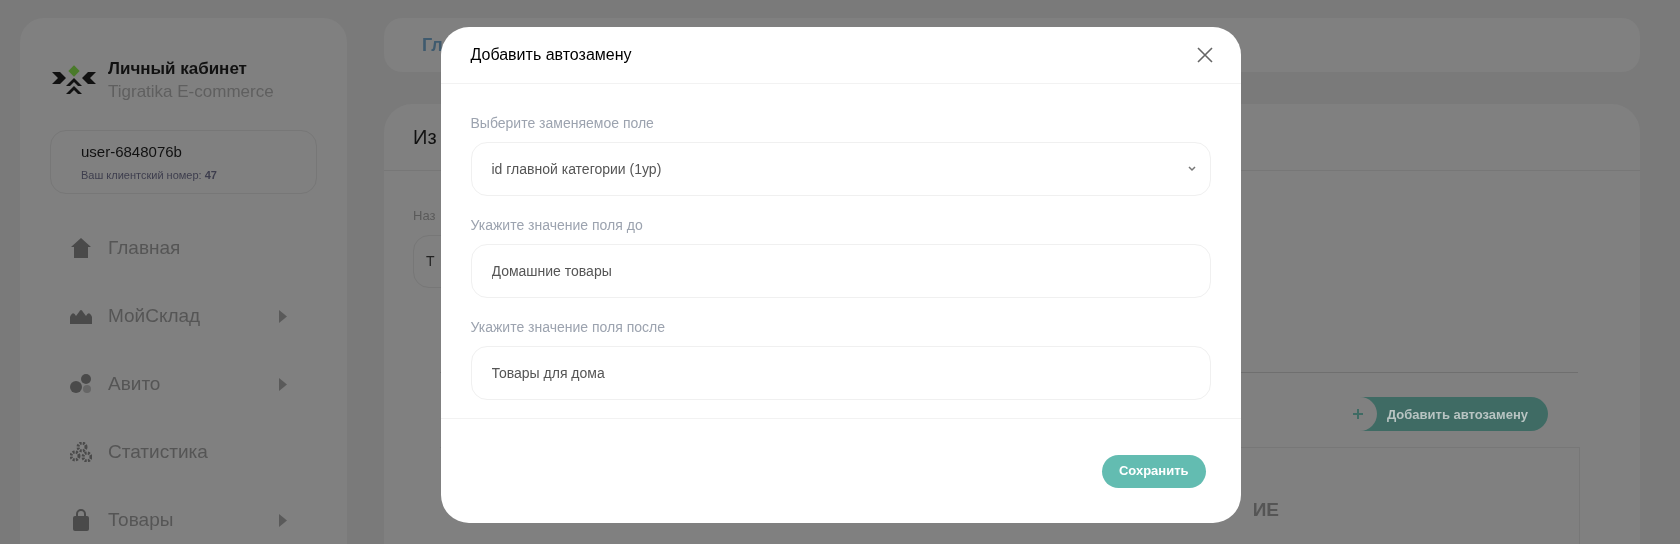 The height and width of the screenshot is (544, 1680). I want to click on close-icon, so click(1204, 55).